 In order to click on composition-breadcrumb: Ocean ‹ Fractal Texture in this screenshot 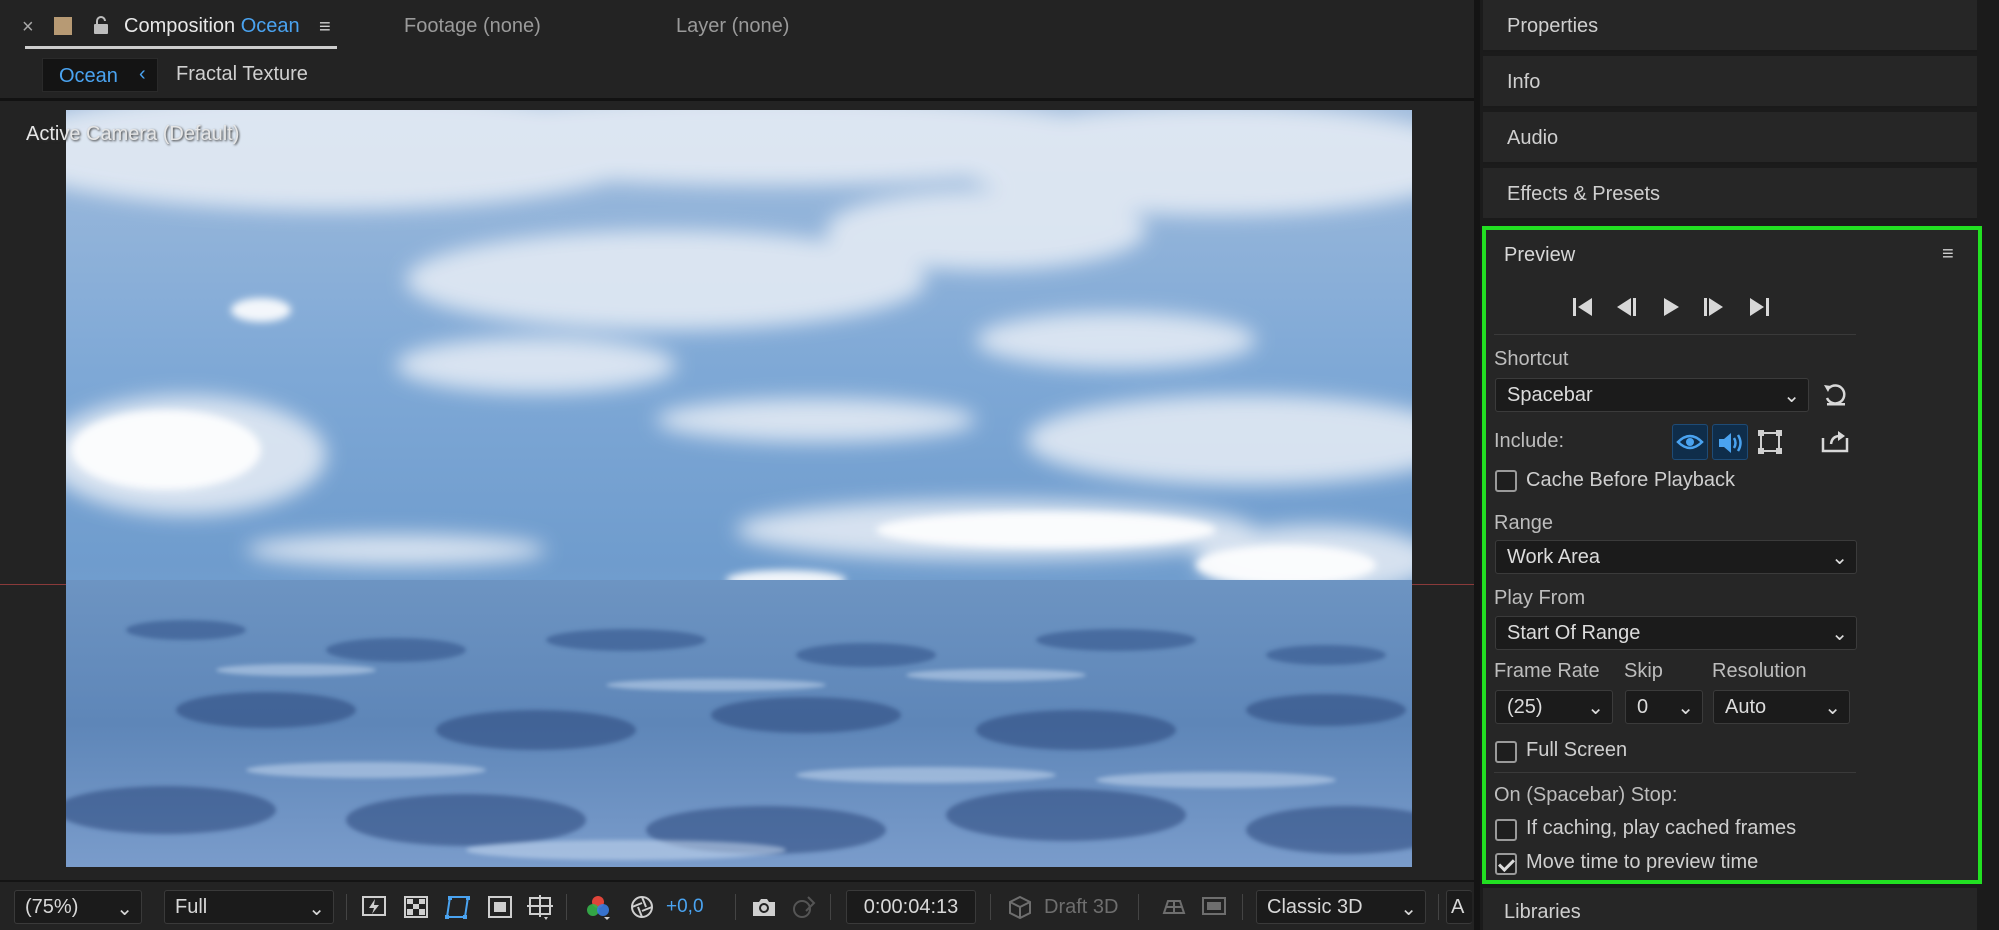, I will do `click(737, 78)`.